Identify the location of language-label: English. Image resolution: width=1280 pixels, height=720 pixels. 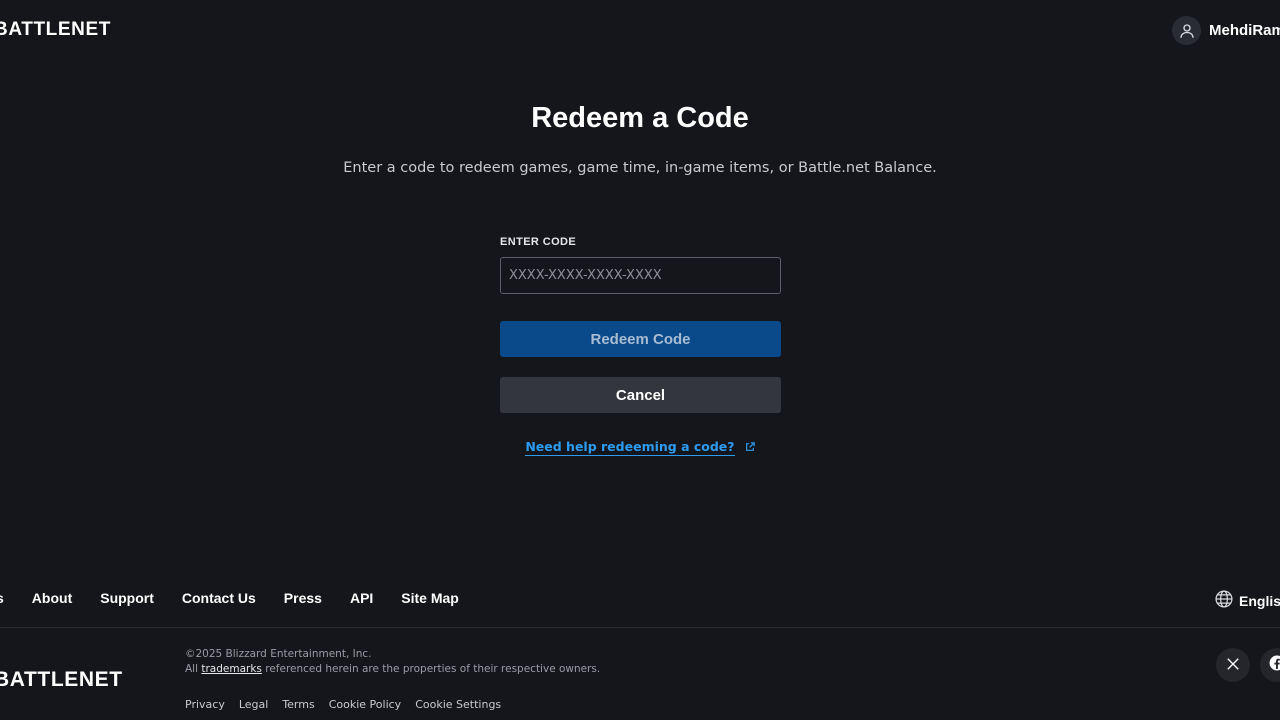
(1259, 601).